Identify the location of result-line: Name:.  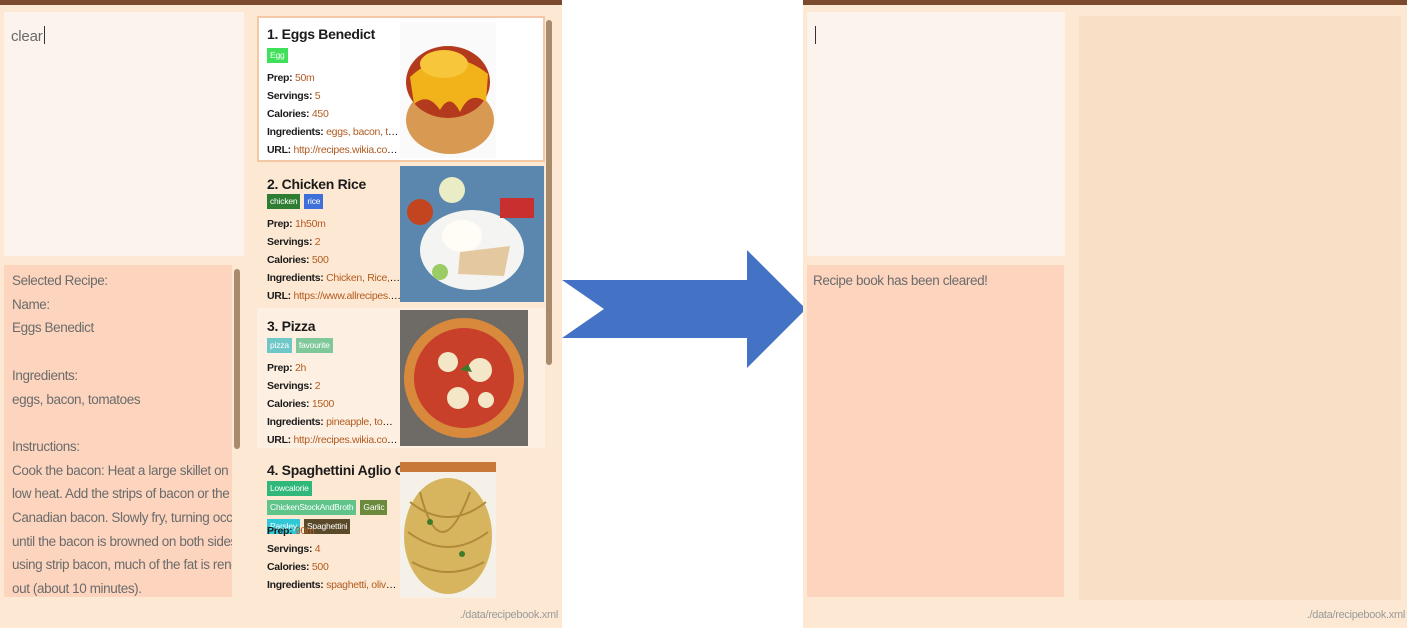
(31, 304).